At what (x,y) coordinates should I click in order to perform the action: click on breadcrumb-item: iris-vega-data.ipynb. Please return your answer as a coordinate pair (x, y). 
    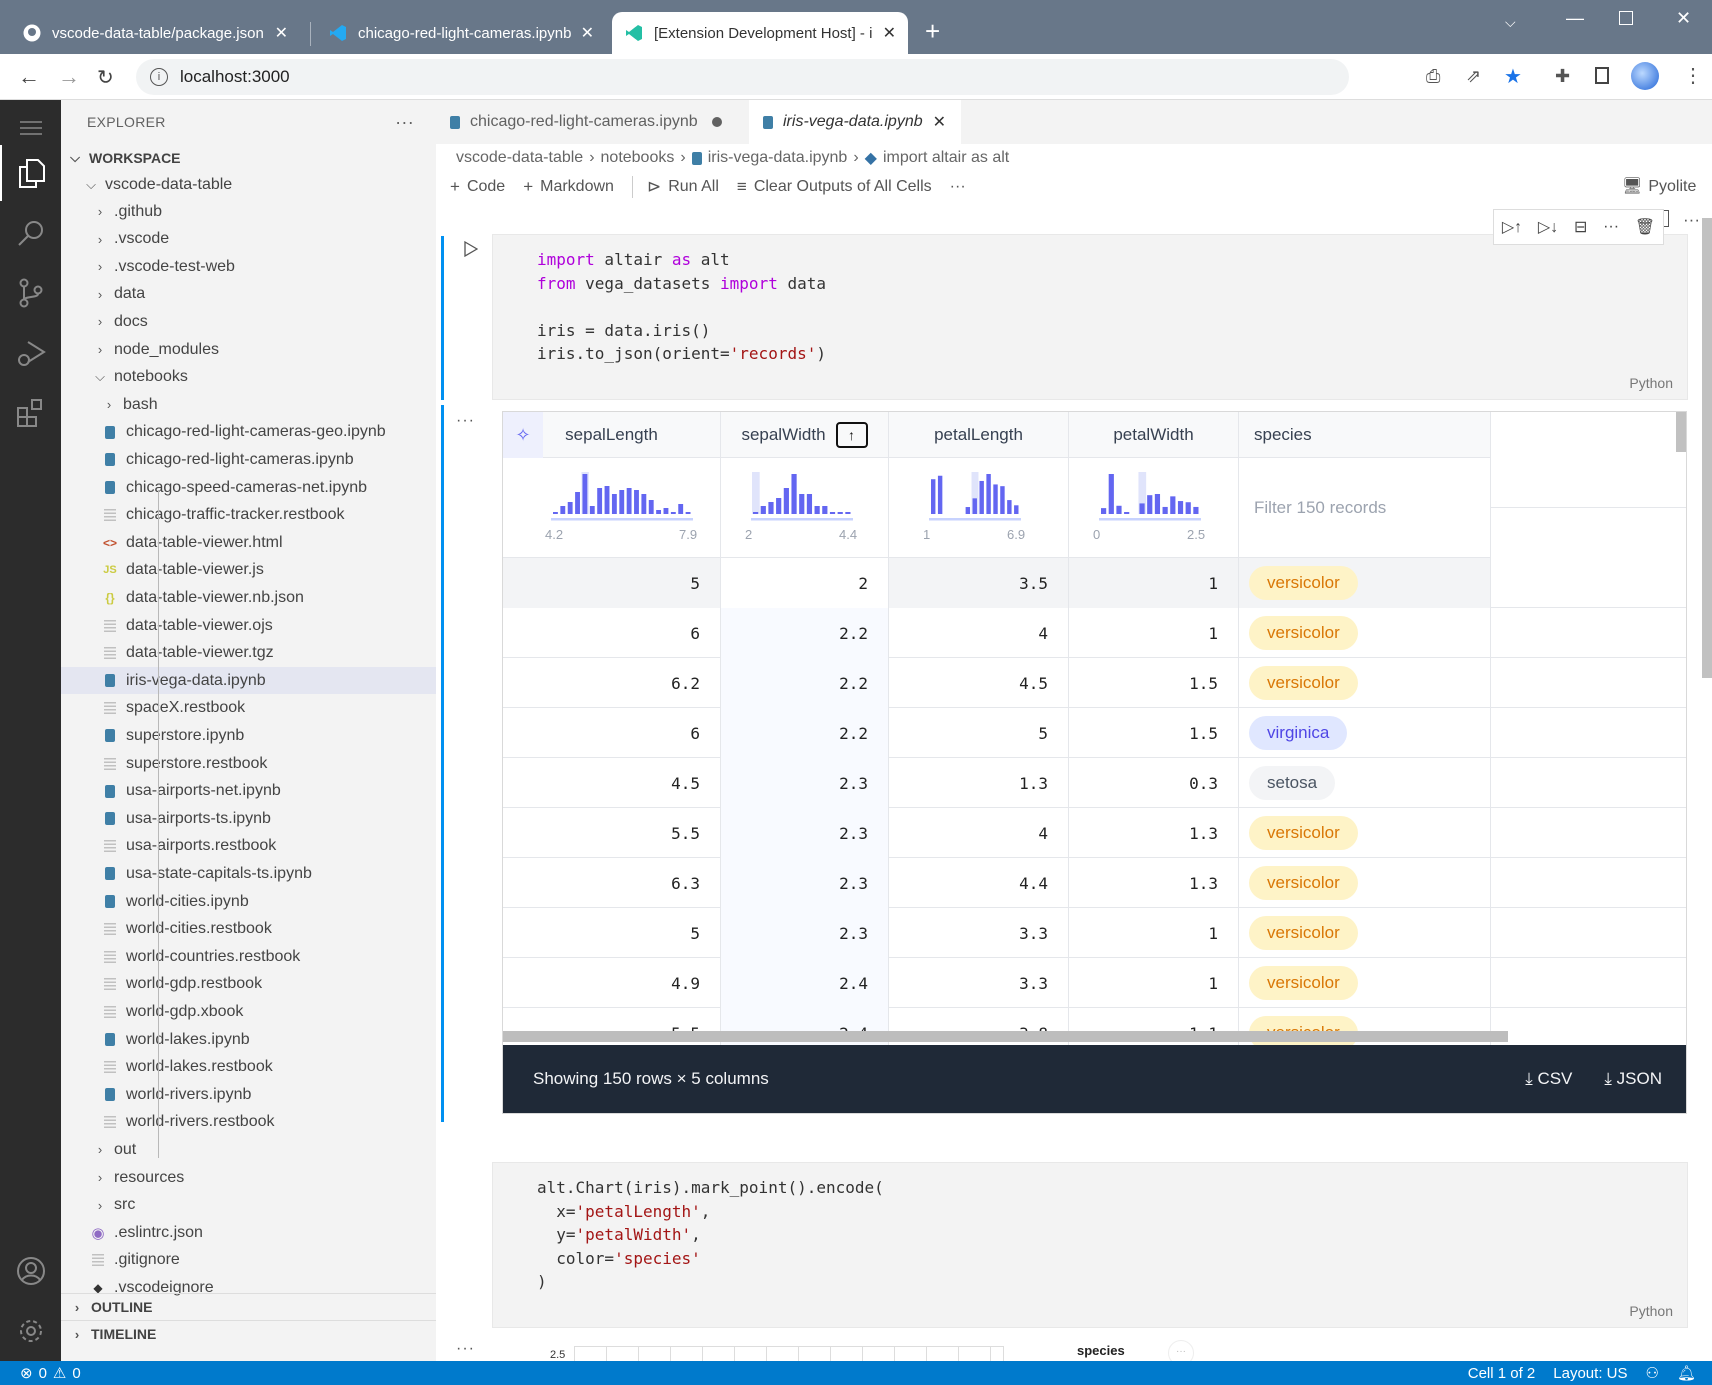
    Looking at the image, I should click on (778, 158).